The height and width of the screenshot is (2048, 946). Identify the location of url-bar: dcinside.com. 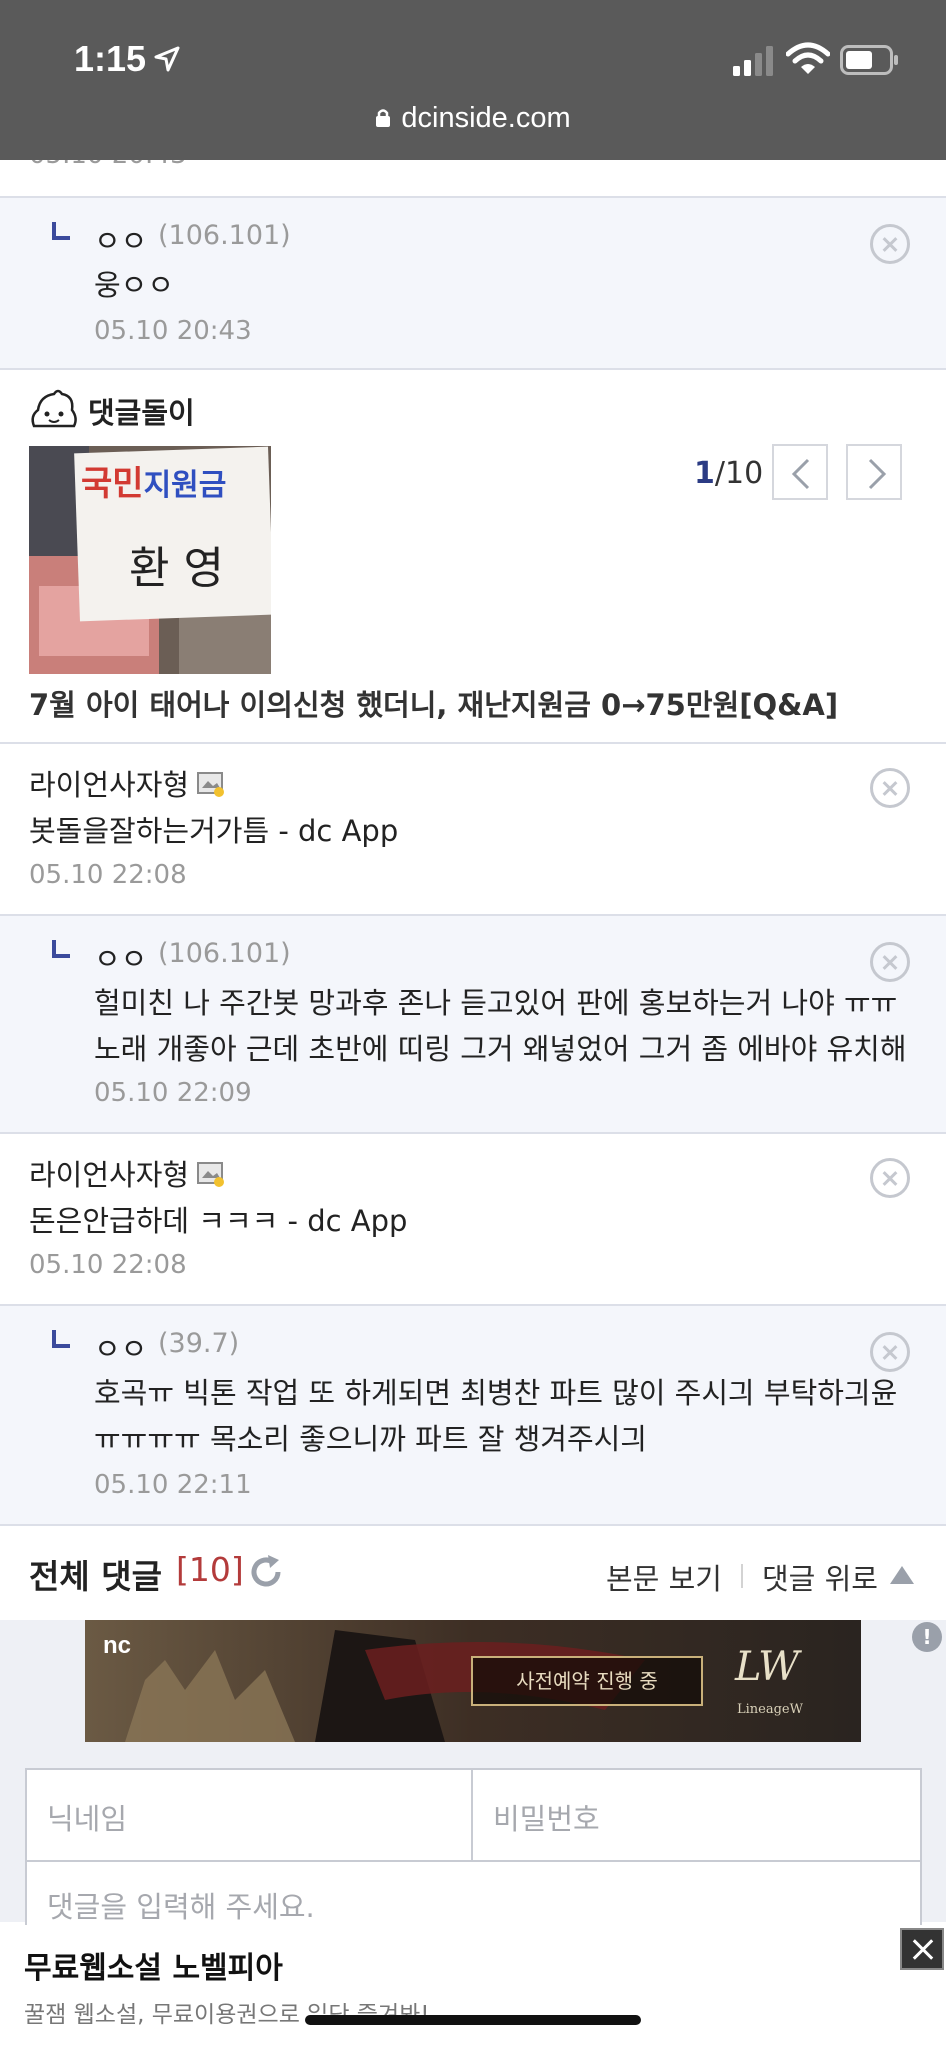
(473, 118).